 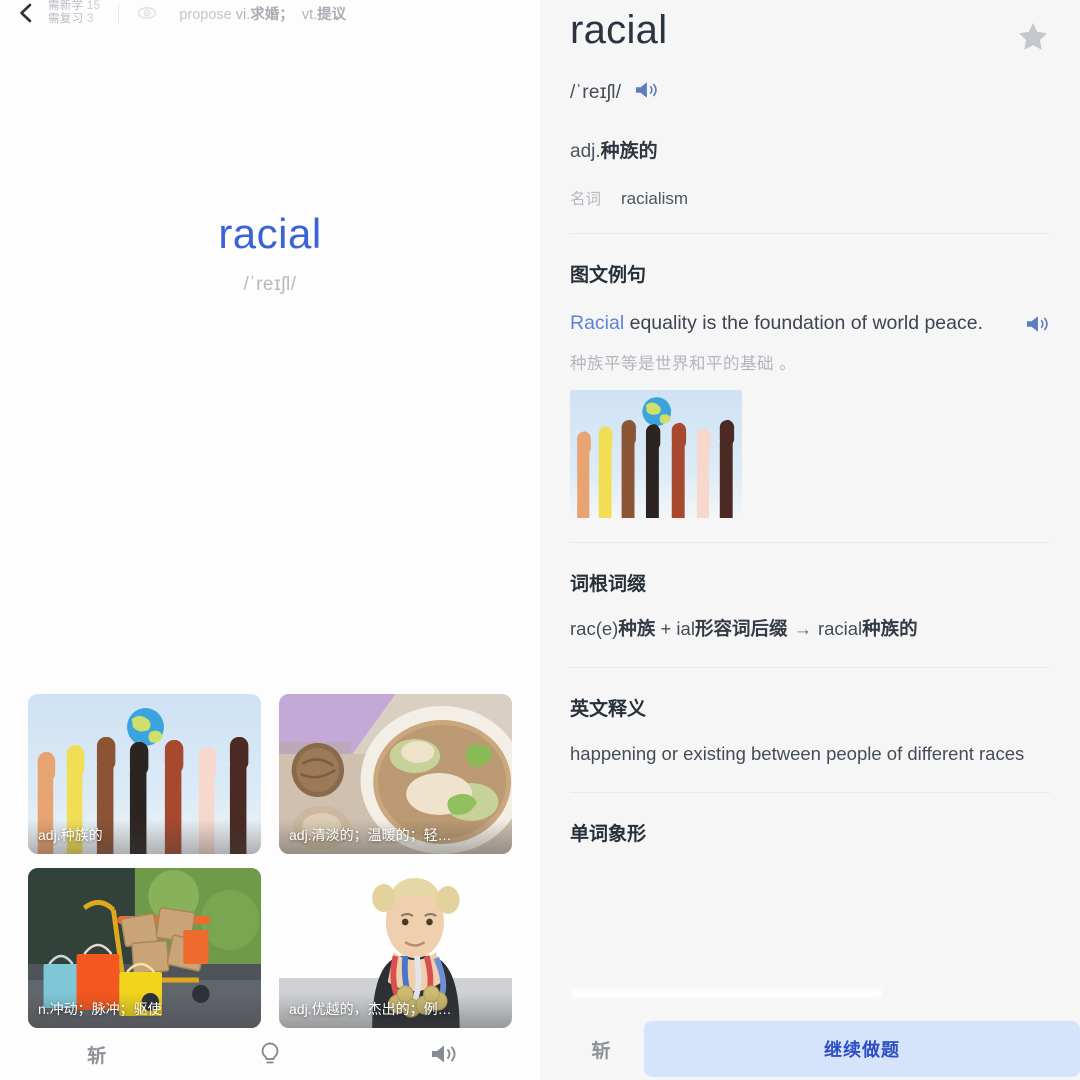 I want to click on derived-word-value: racialism, so click(x=654, y=199).